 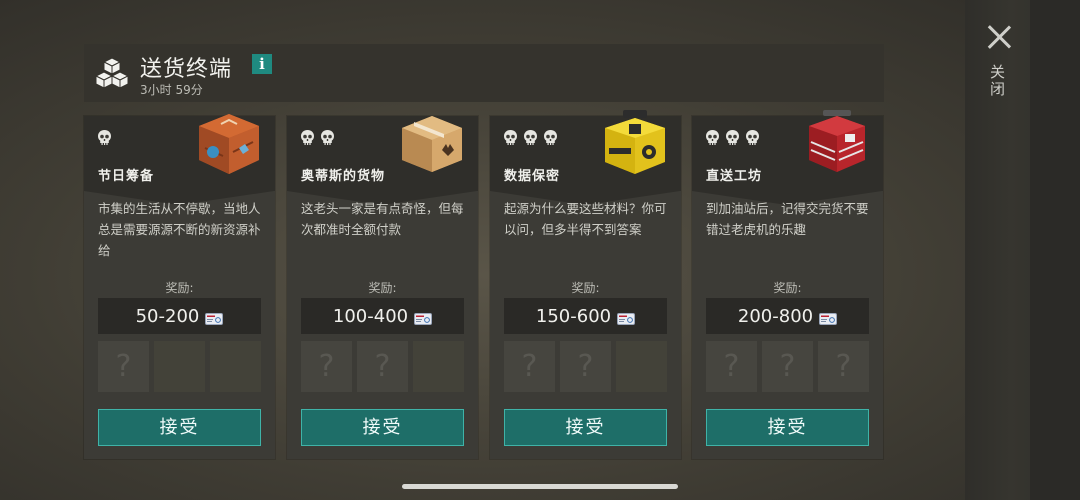 What do you see at coordinates (540, 486) in the screenshot?
I see `home-indicator` at bounding box center [540, 486].